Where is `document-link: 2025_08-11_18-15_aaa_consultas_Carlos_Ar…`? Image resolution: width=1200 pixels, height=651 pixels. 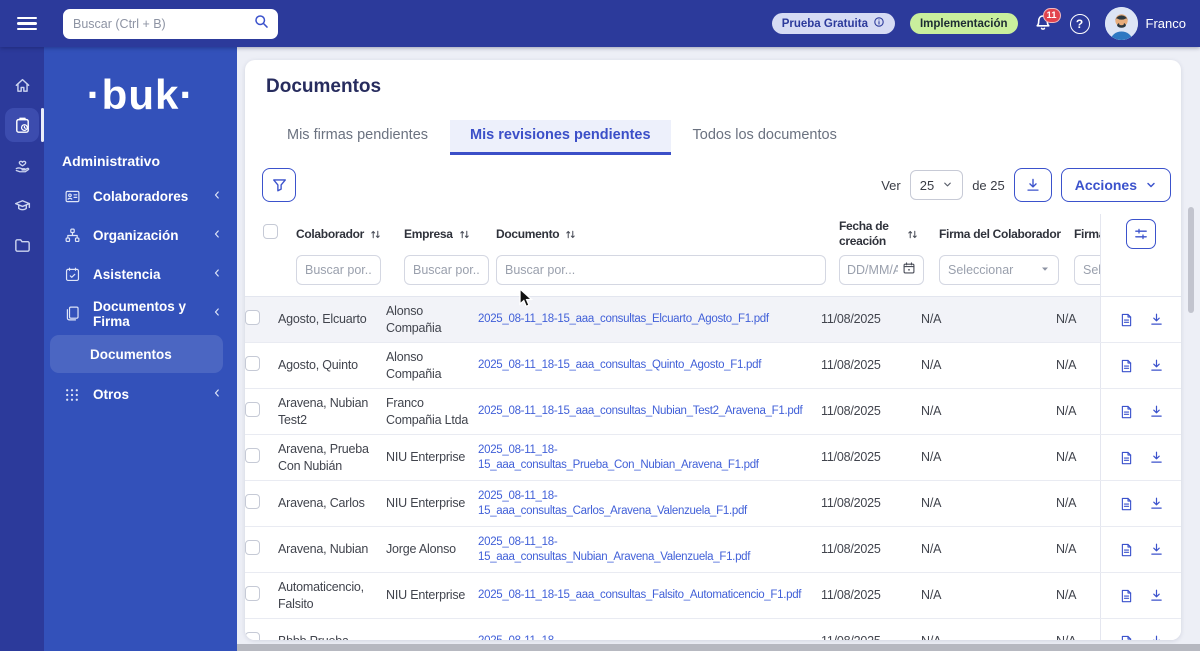
document-link: 2025_08-11_18-15_aaa_consultas_Carlos_Ar… is located at coordinates (645, 504).